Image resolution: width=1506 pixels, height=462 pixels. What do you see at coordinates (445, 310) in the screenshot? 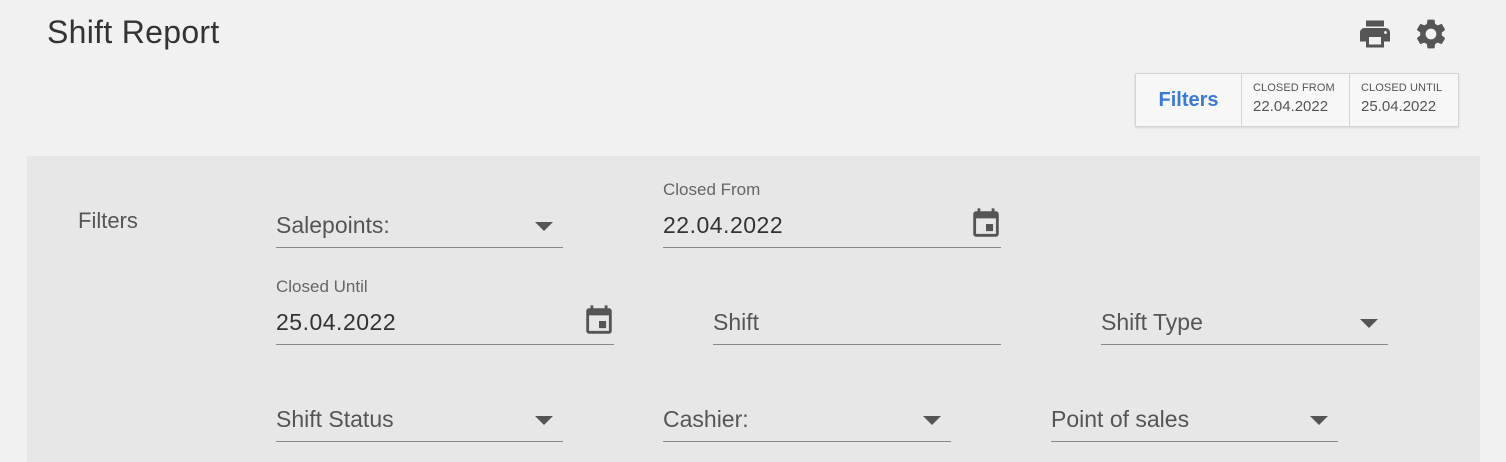
I see `closed-until-date-field: Closed Until 25.04.2022` at bounding box center [445, 310].